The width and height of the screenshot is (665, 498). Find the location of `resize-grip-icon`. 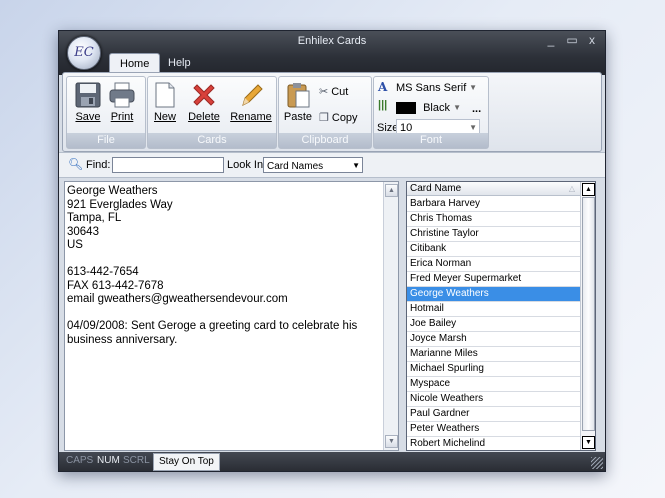

resize-grip-icon is located at coordinates (597, 463).